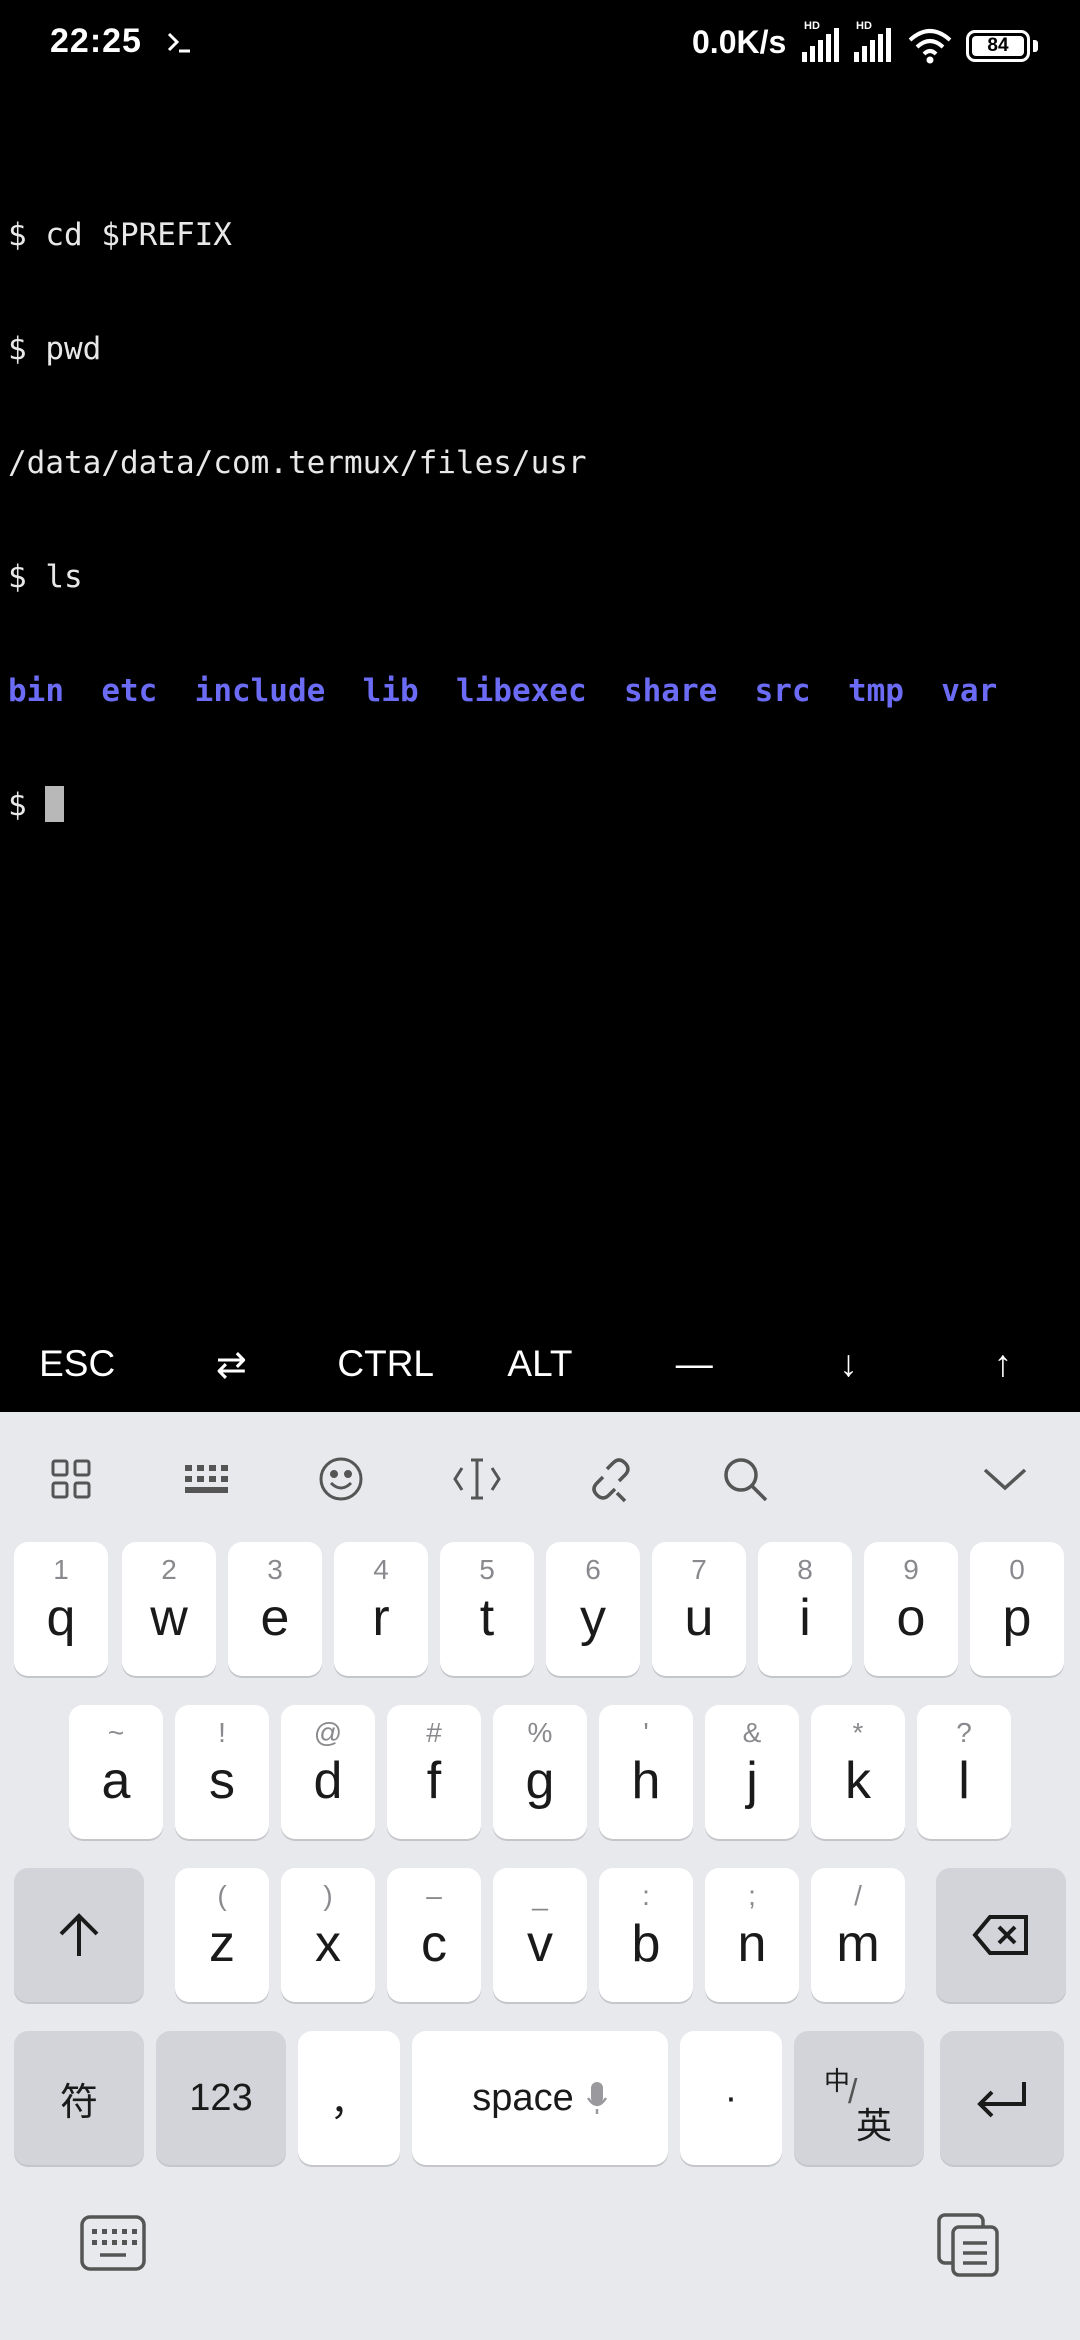 The image size is (1080, 2340). What do you see at coordinates (178, 42) in the screenshot?
I see `terminal-app-icon` at bounding box center [178, 42].